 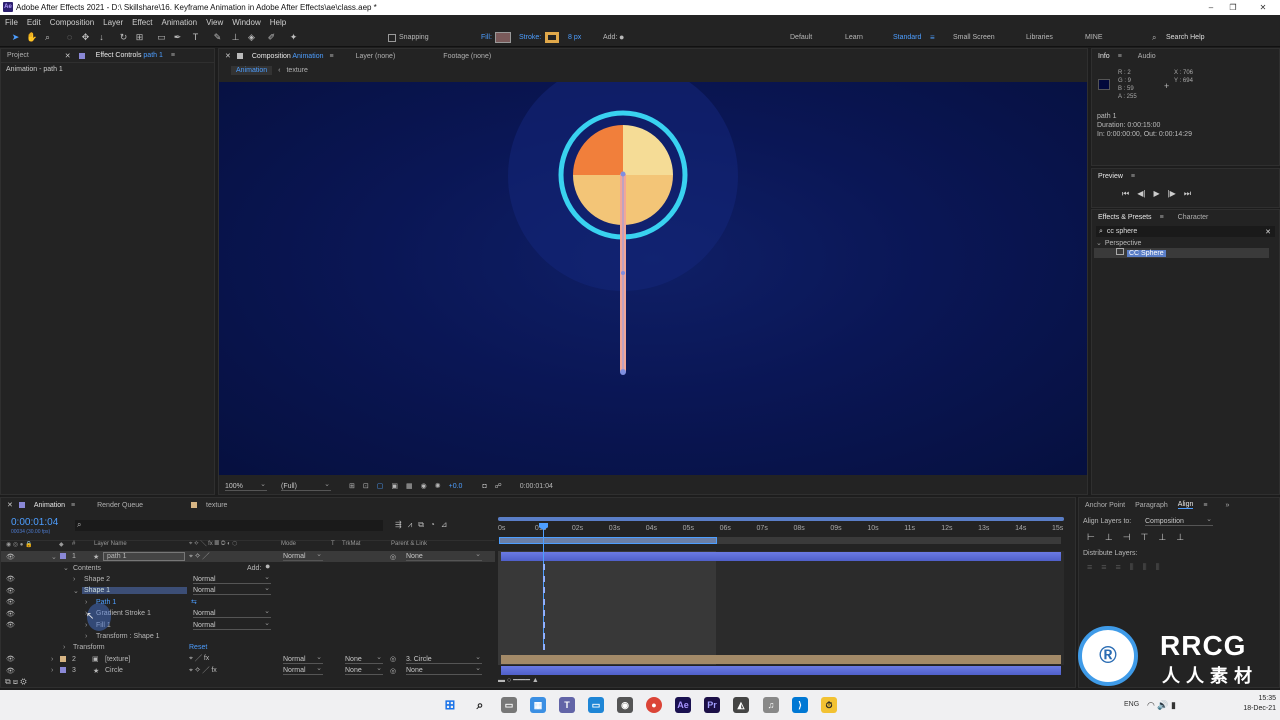 What do you see at coordinates (1125, 194) in the screenshot?
I see `first-frame-button: ⏮` at bounding box center [1125, 194].